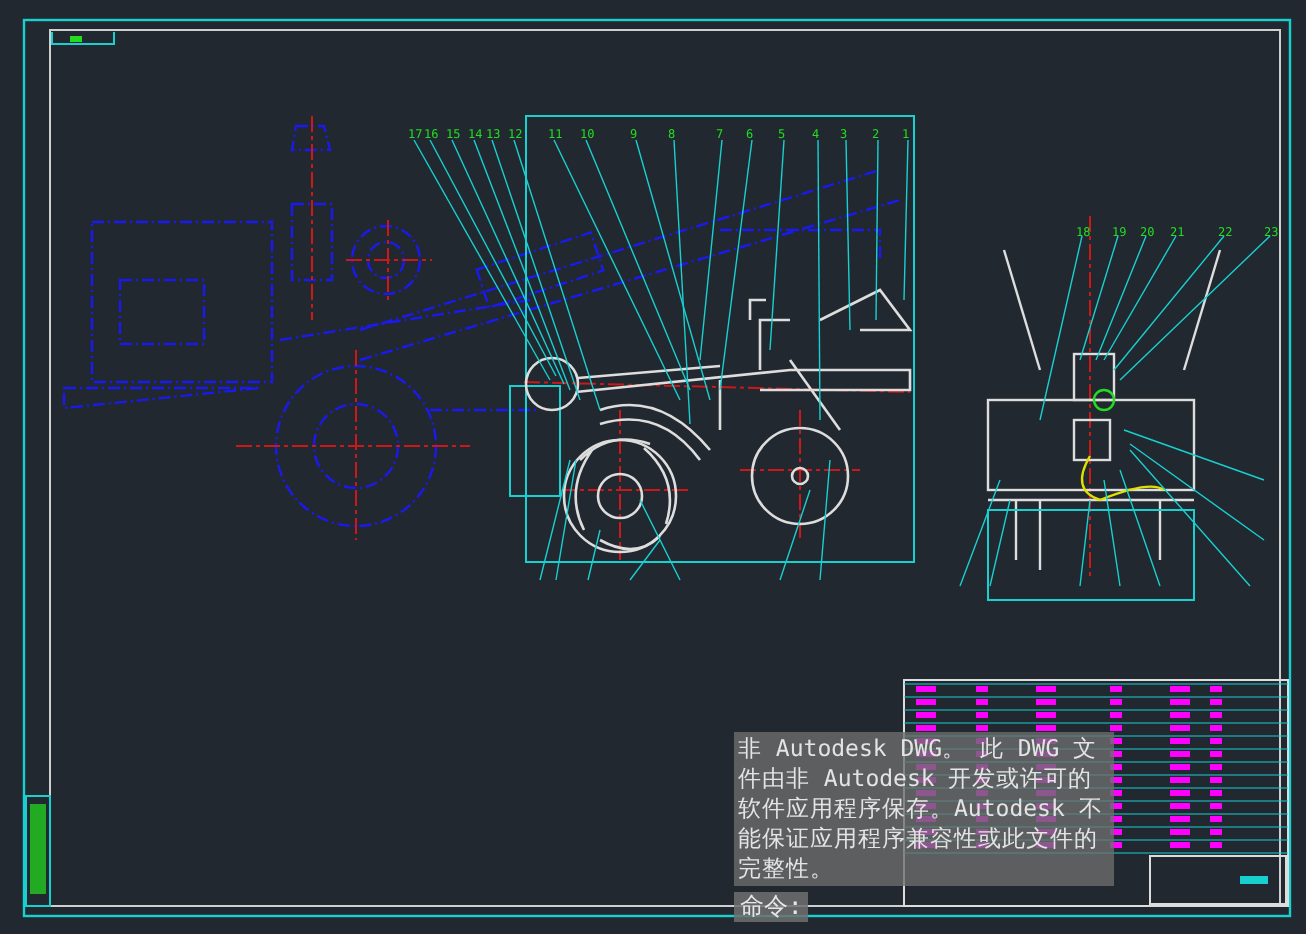 This screenshot has height=934, width=1306. I want to click on command-prompt: 命令:, so click(771, 907).